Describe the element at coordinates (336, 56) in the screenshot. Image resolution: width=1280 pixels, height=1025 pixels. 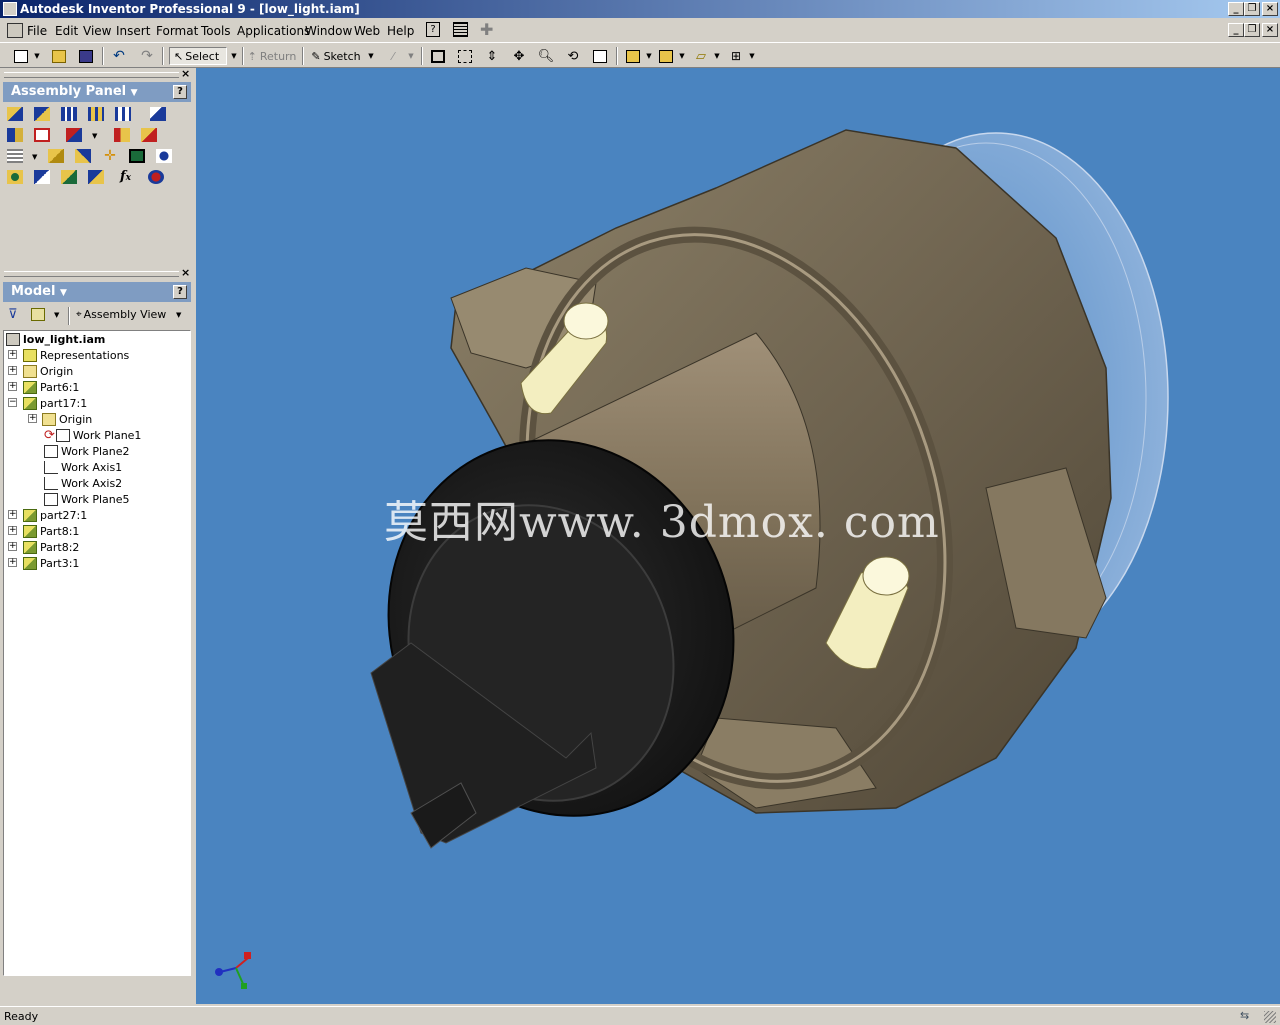
I see `sketch-button: ✎ Sketch` at that location.